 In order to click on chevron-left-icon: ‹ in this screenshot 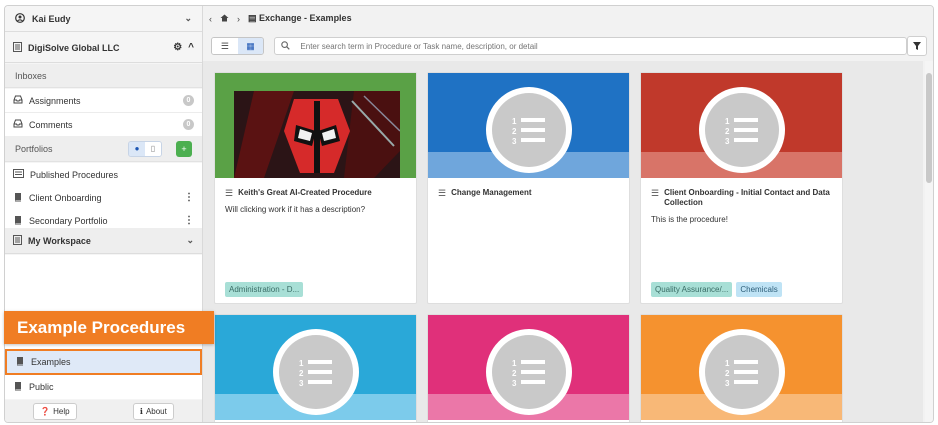, I will do `click(210, 19)`.